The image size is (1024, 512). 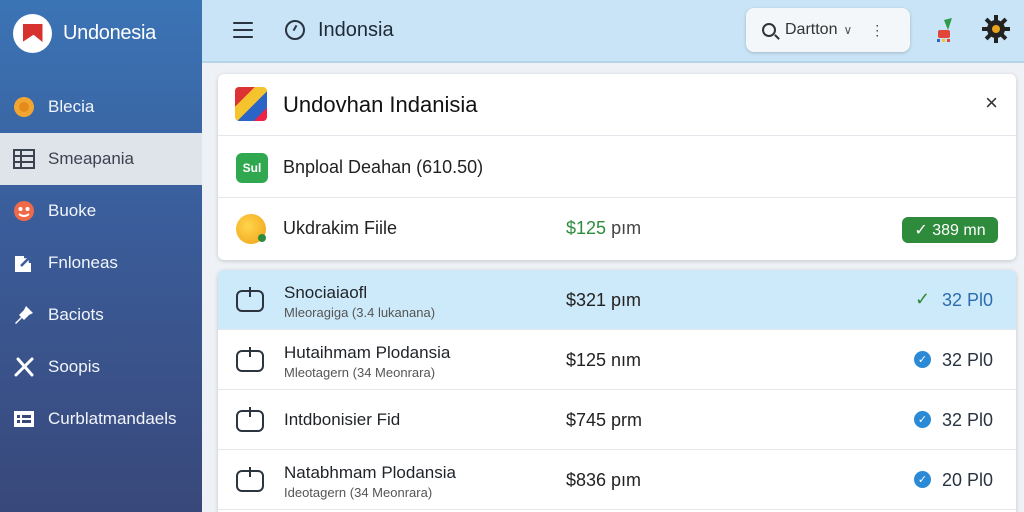 What do you see at coordinates (24, 263) in the screenshot?
I see `external-link-icon` at bounding box center [24, 263].